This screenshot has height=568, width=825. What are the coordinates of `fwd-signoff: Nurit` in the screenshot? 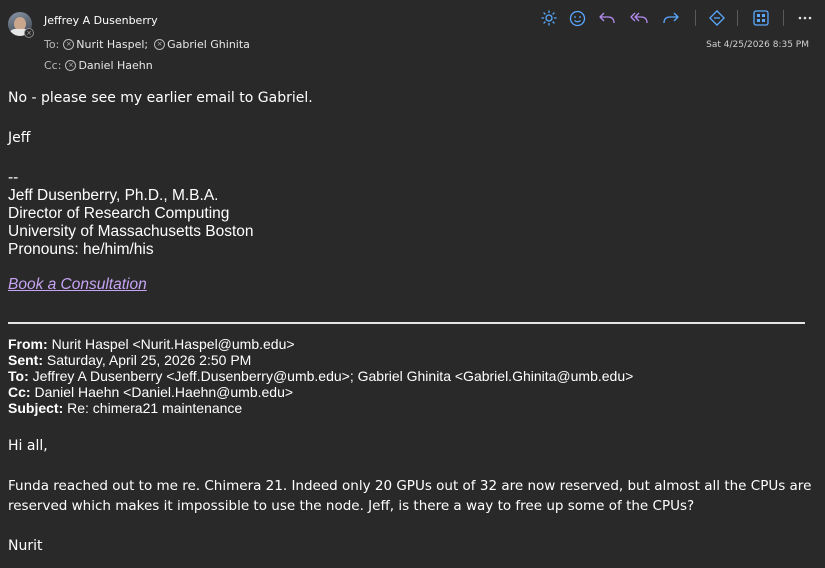 It's located at (25, 546).